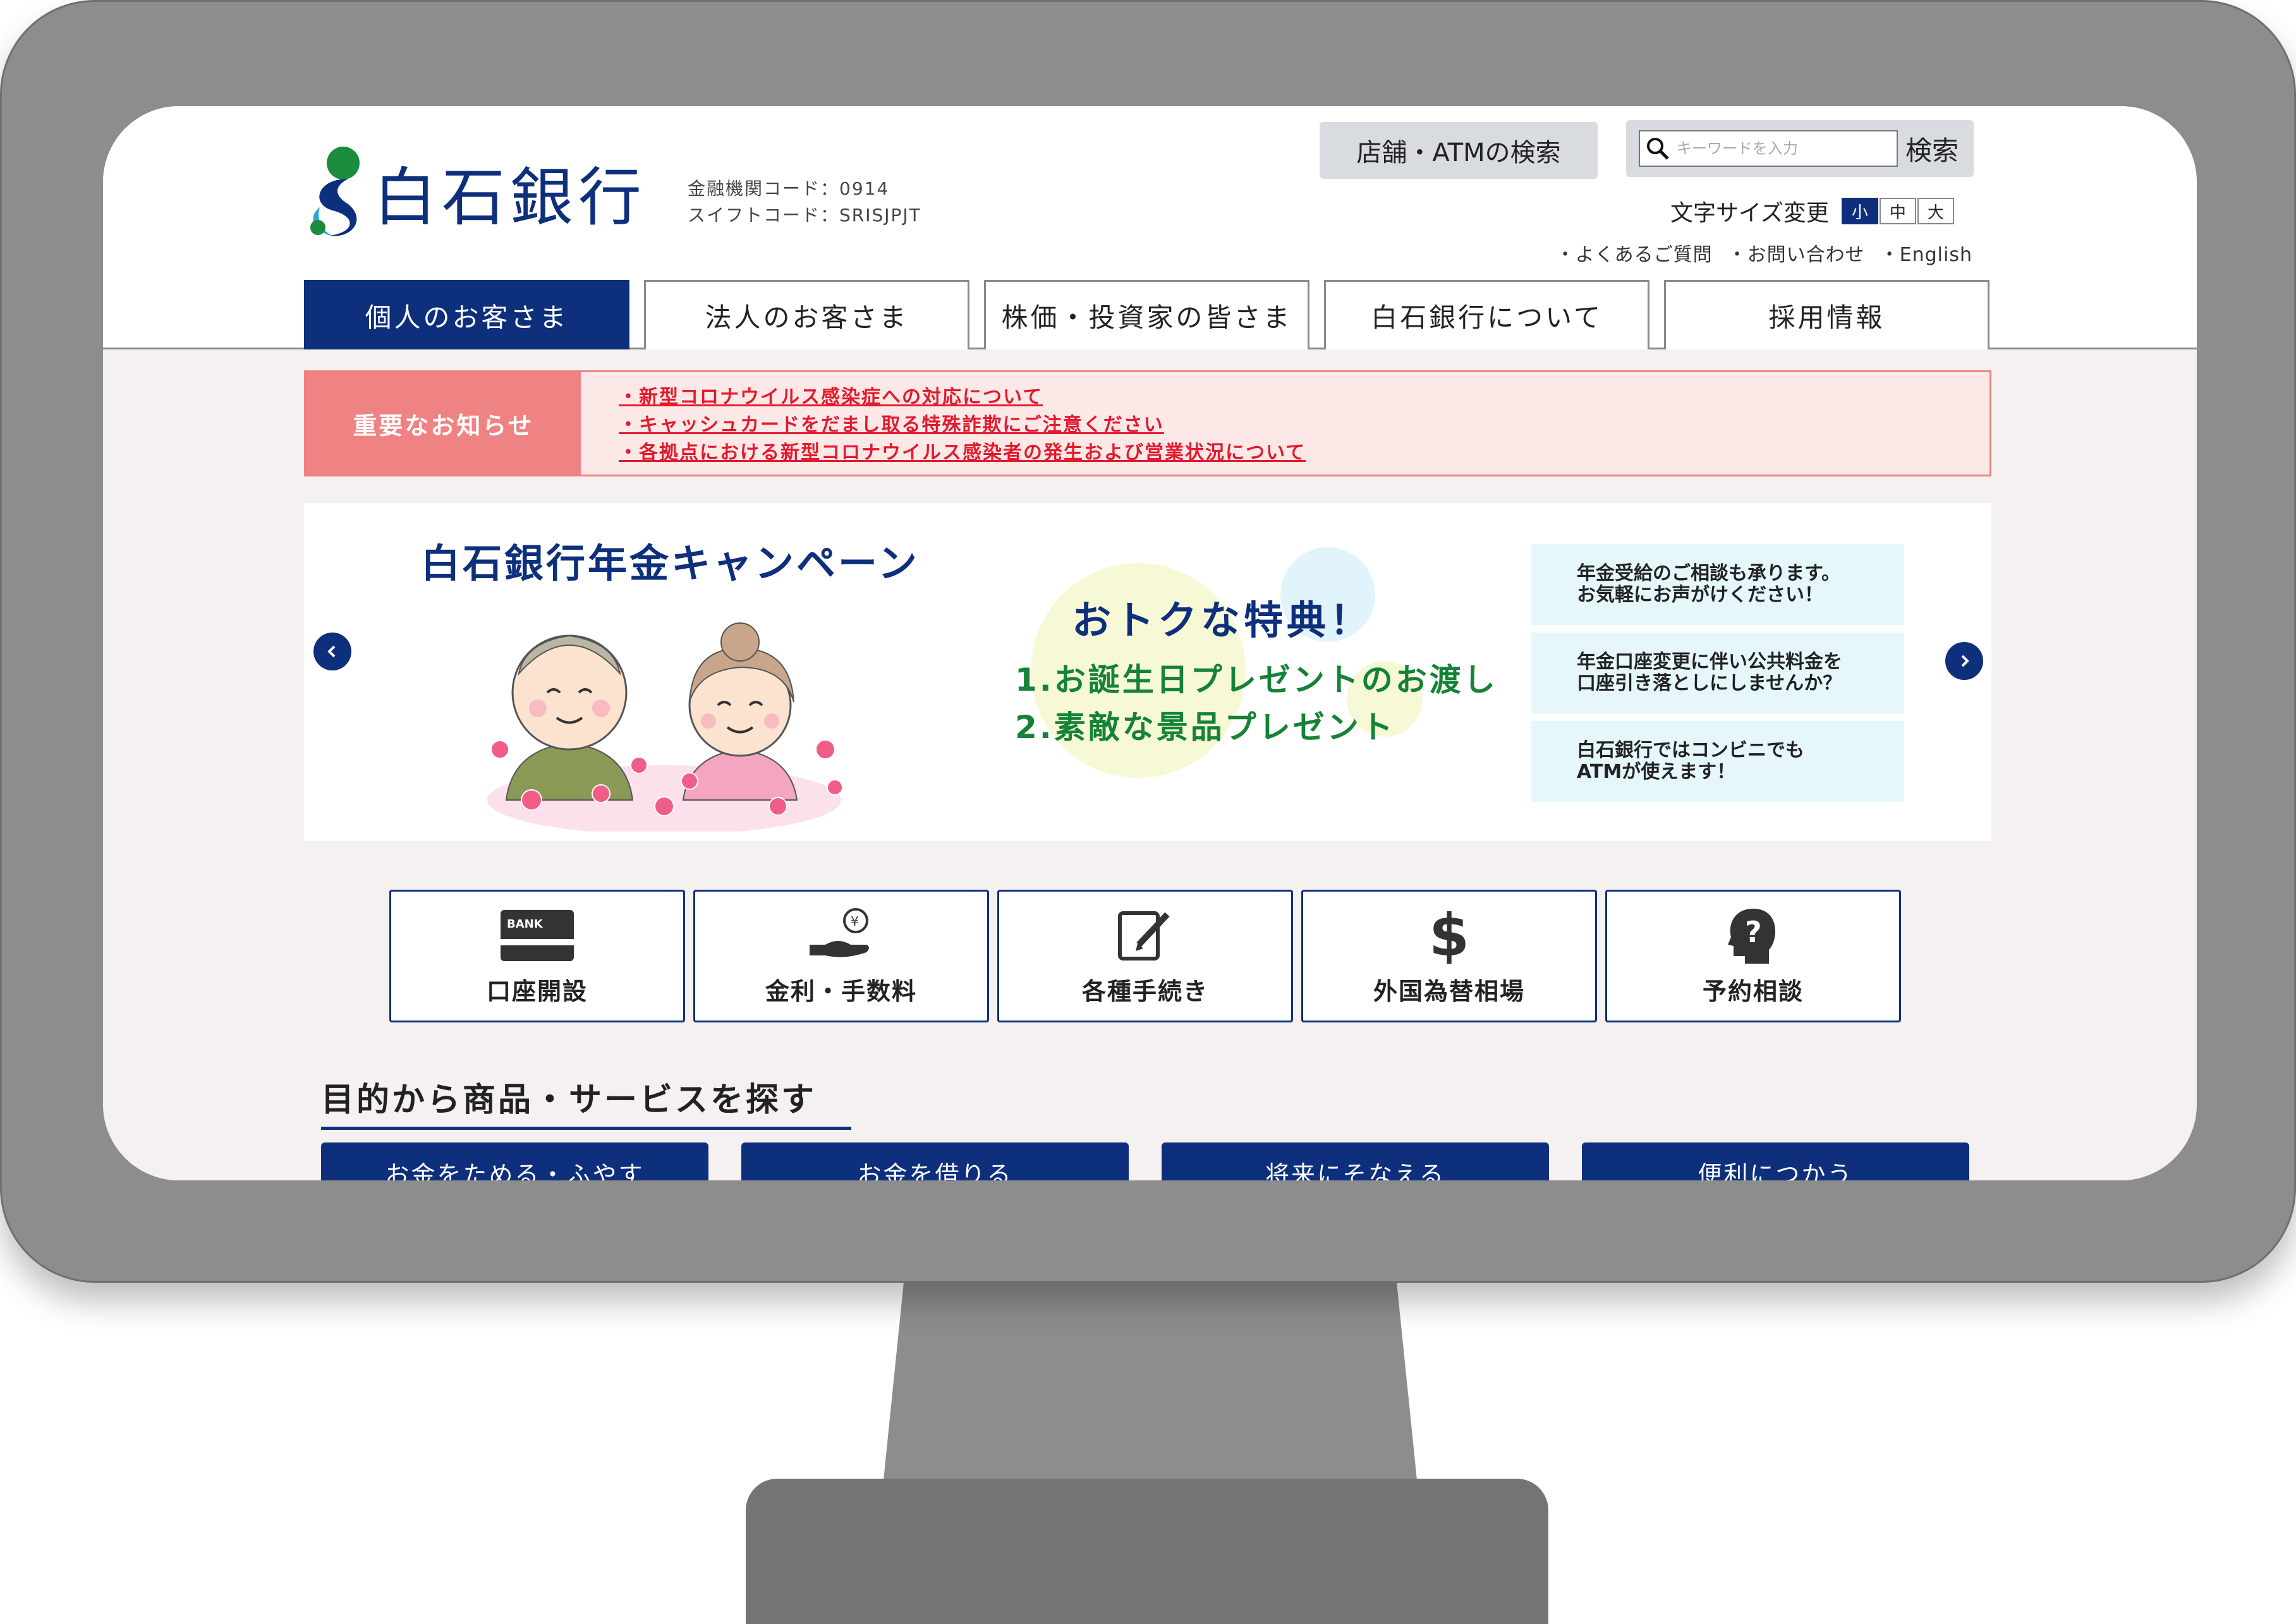  I want to click on elderly-couple-illustration, so click(665, 727).